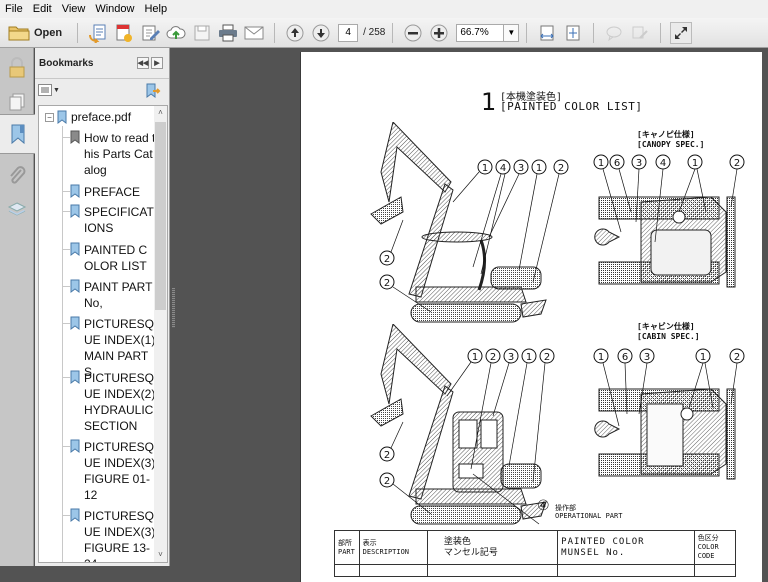 Image resolution: width=768 pixels, height=582 pixels. Describe the element at coordinates (153, 93) in the screenshot. I see `expand-bookmark-button` at that location.